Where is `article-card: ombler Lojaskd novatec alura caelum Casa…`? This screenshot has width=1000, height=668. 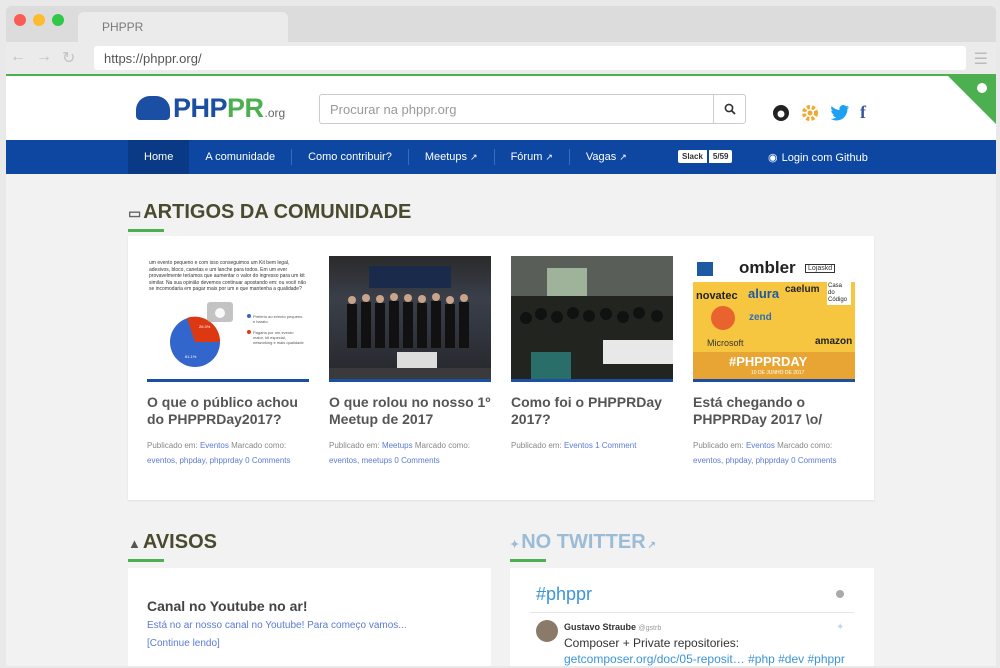 article-card: ombler Lojaskd novatec alura caelum Casa… is located at coordinates (774, 362).